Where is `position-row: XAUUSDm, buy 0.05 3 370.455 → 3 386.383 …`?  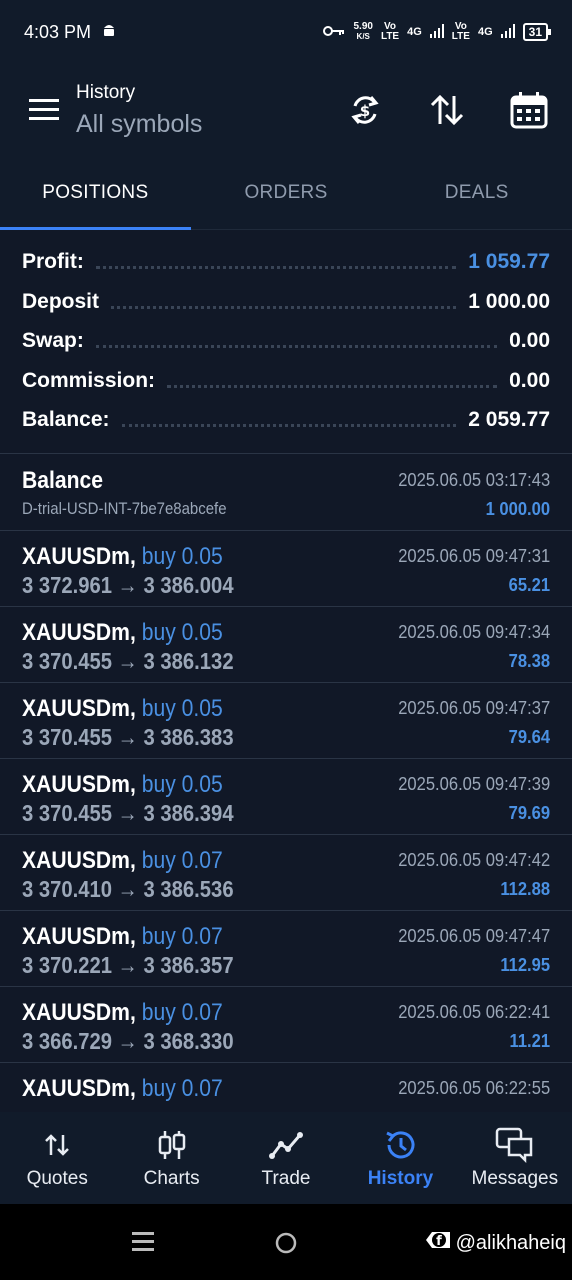
position-row: XAUUSDm, buy 0.05 3 370.455 → 3 386.383 … is located at coordinates (286, 721).